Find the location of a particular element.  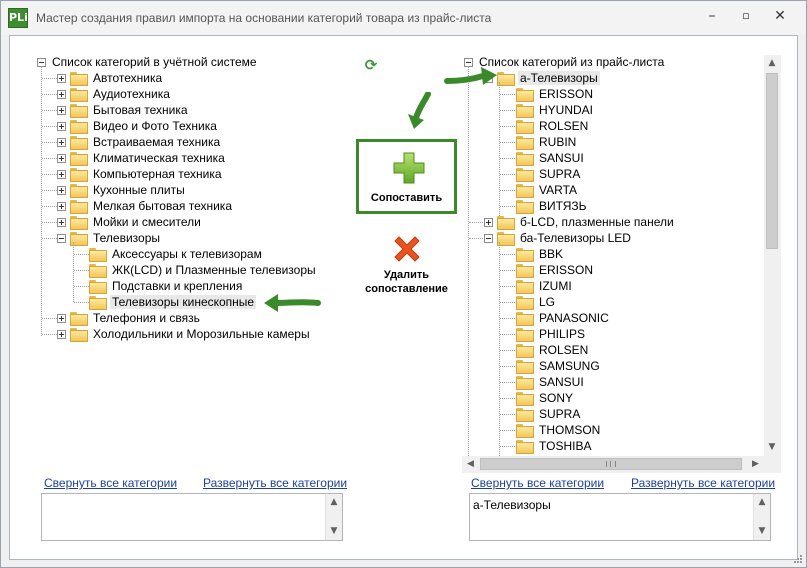

right-selection-box: а-Телевизоры ▲ ▼ is located at coordinates (620, 517).